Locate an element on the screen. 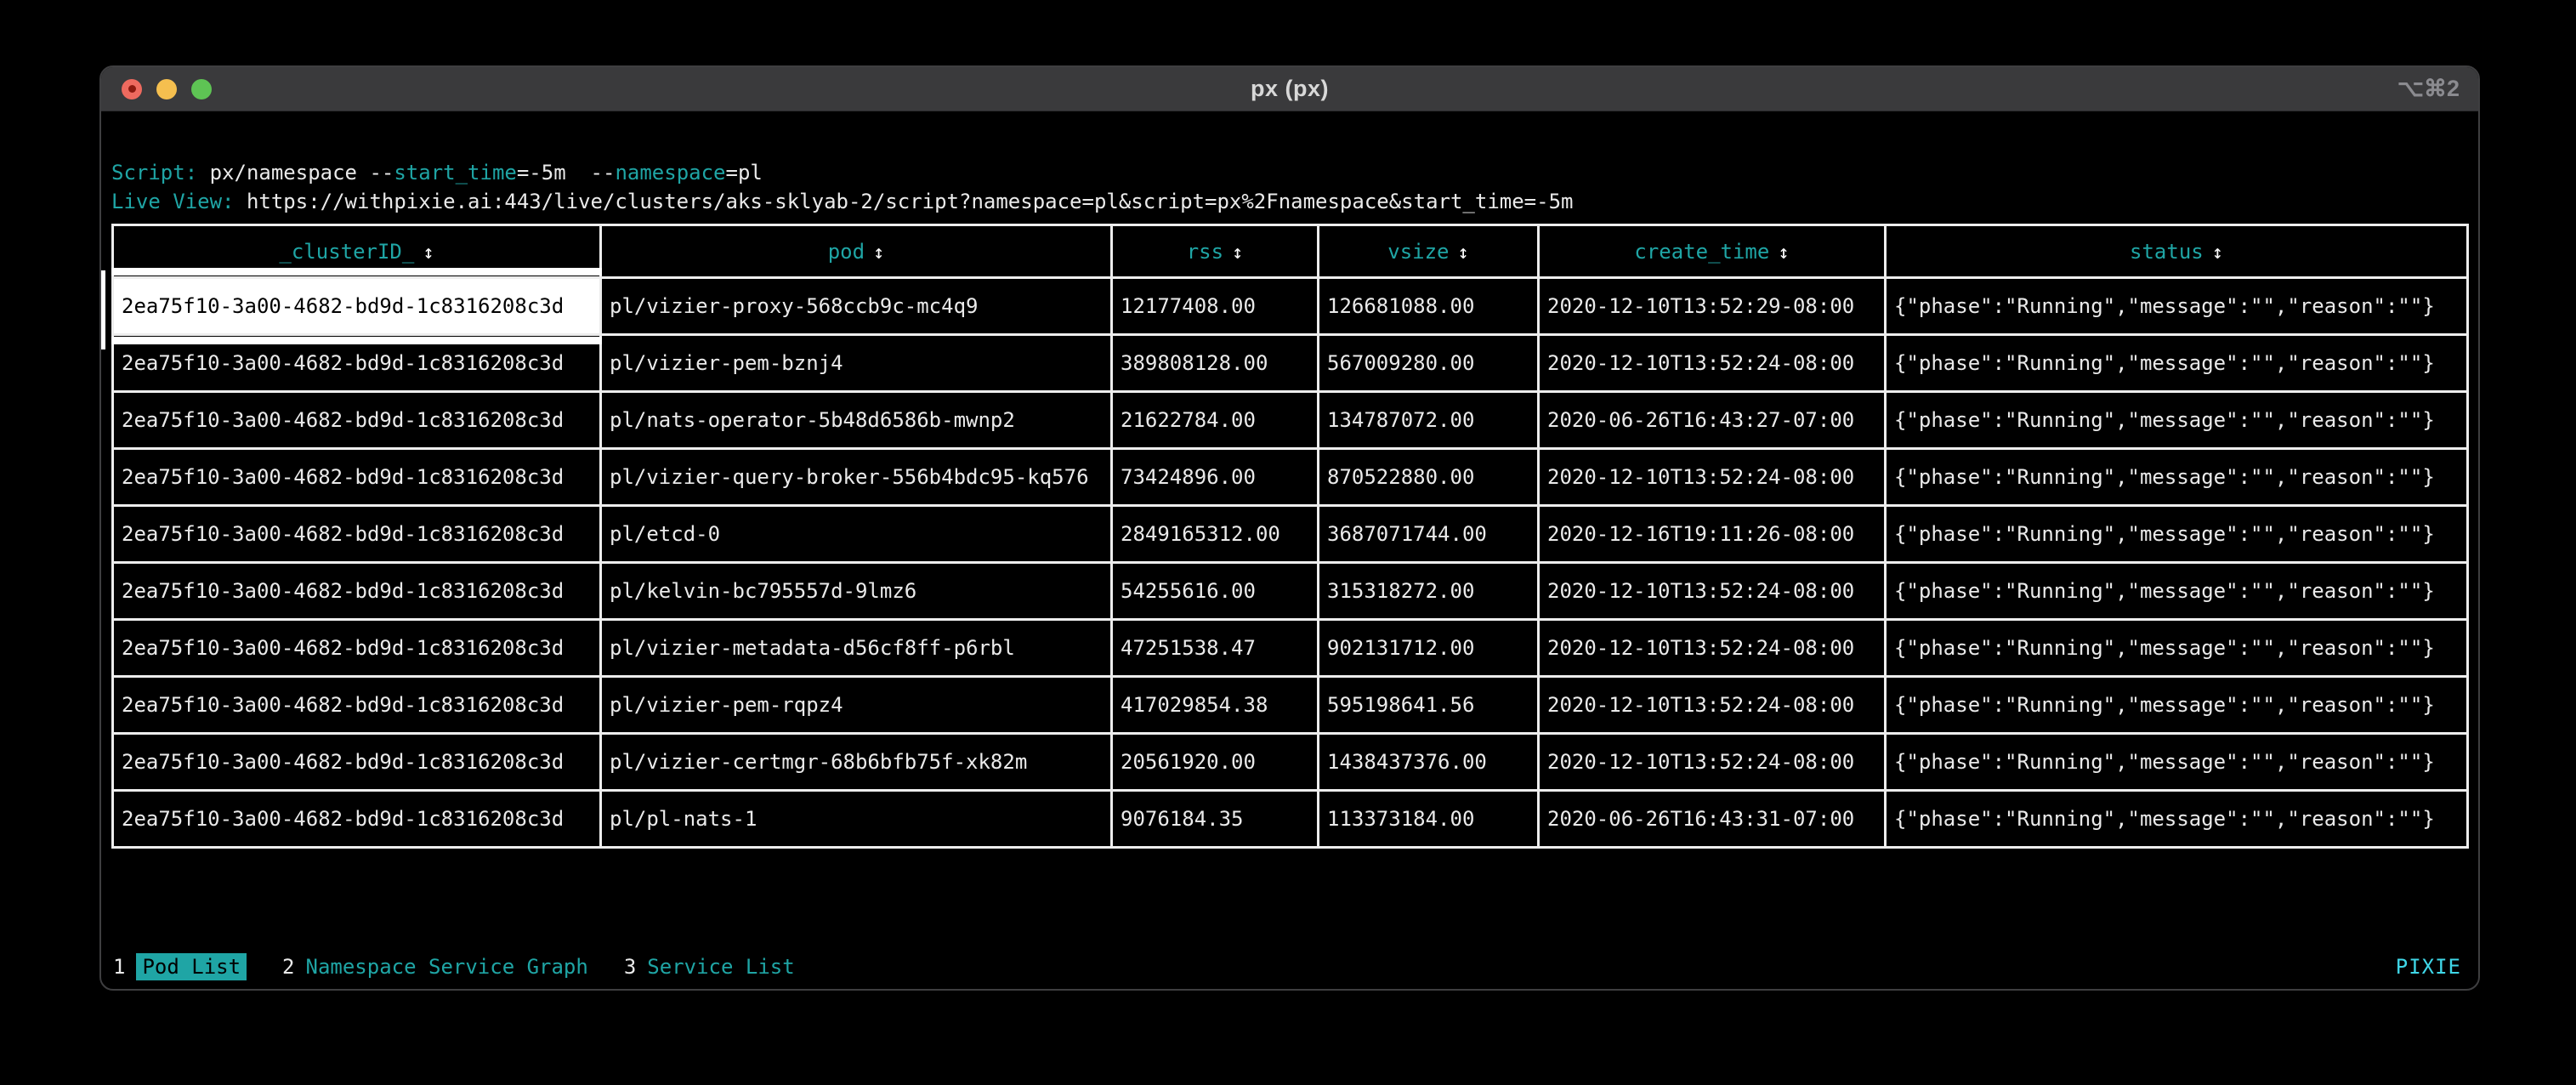  traffic-lights is located at coordinates (167, 89).